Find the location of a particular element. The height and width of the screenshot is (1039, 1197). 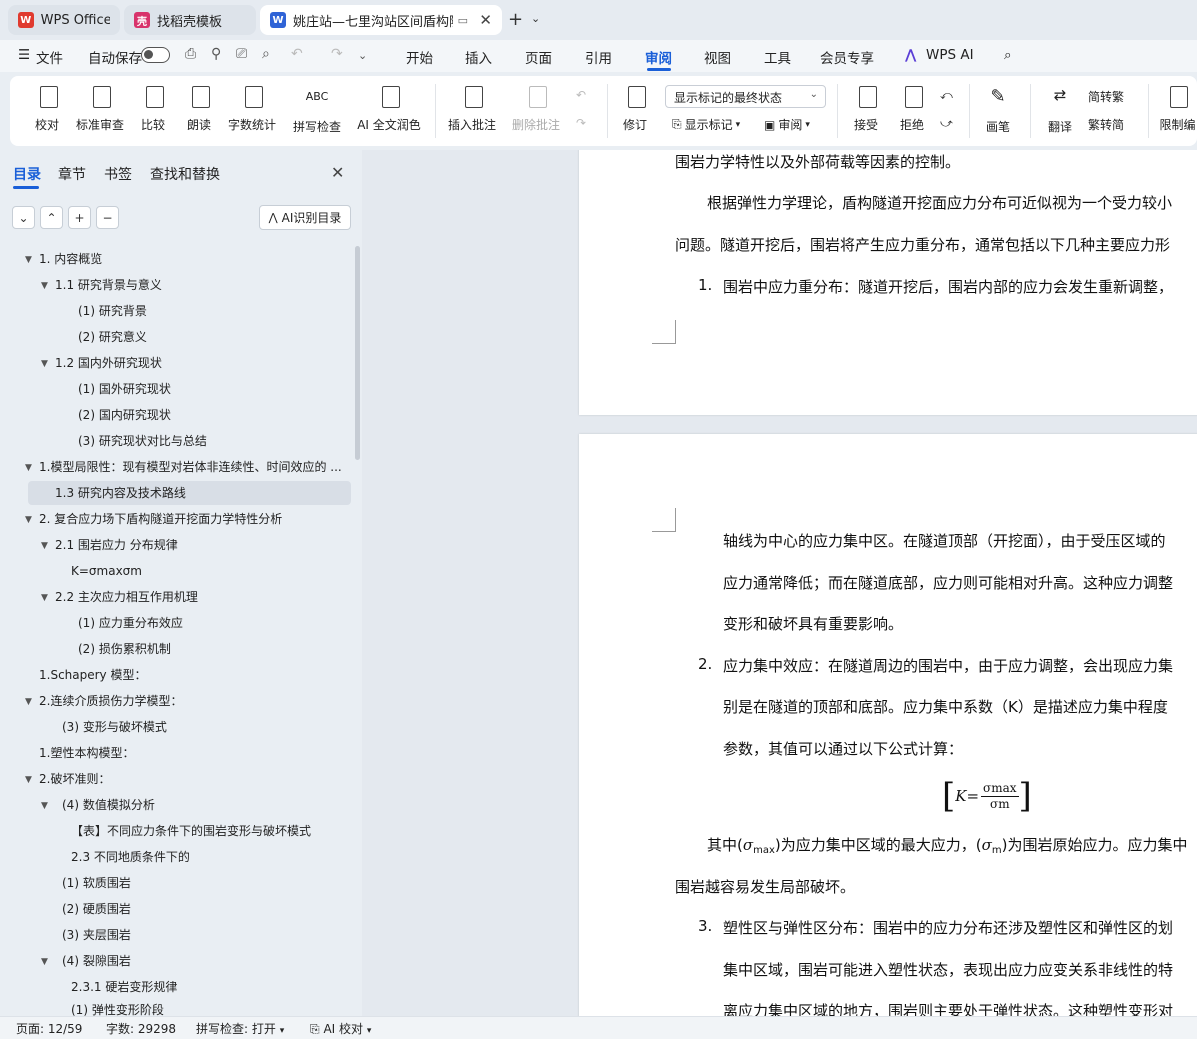

menu-wps-ai: WPS AI is located at coordinates (950, 55).